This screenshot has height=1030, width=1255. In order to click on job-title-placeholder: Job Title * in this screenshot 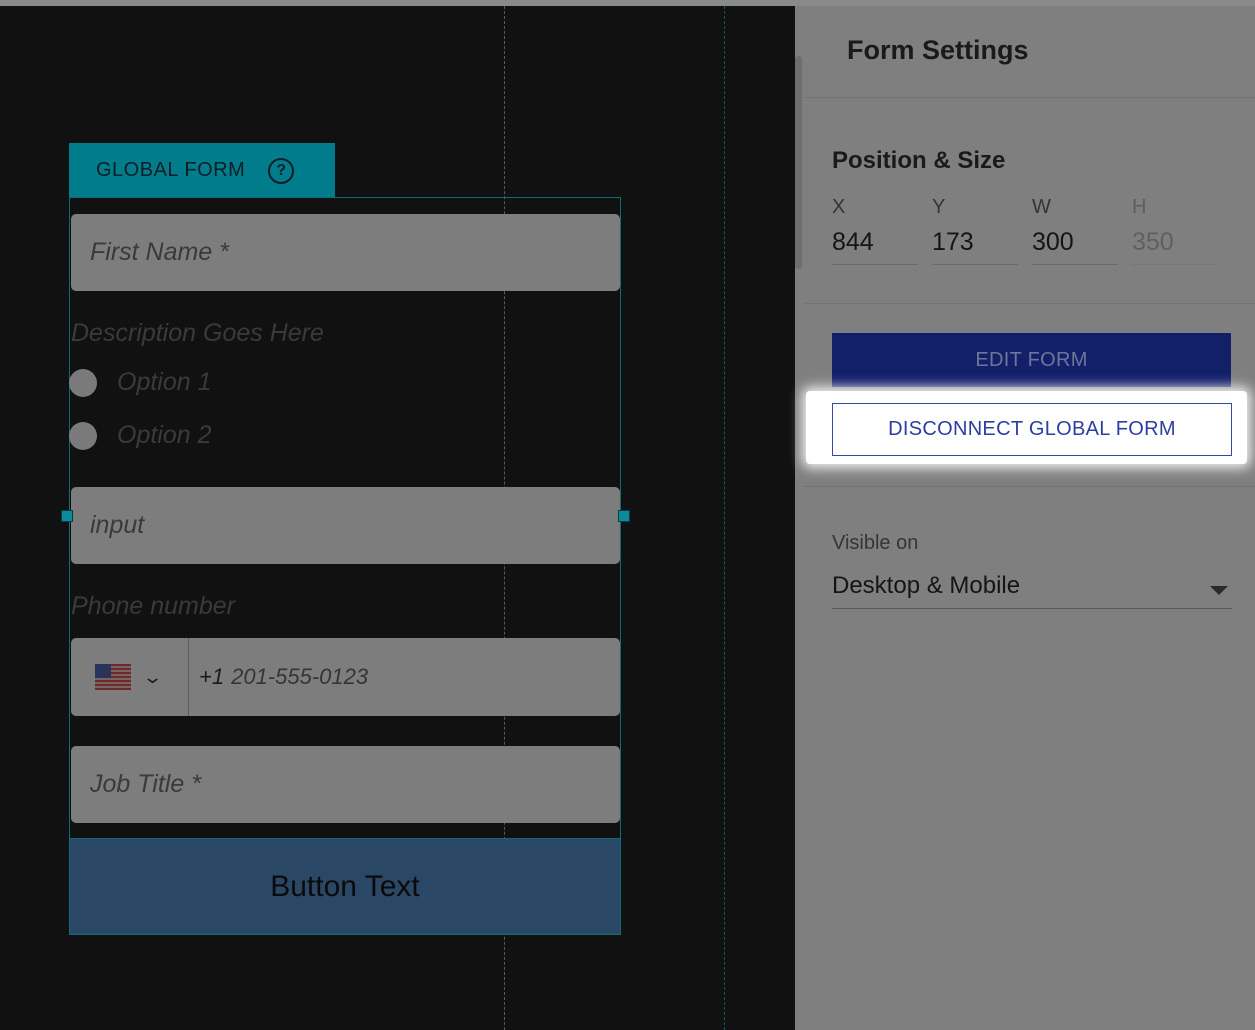, I will do `click(145, 784)`.